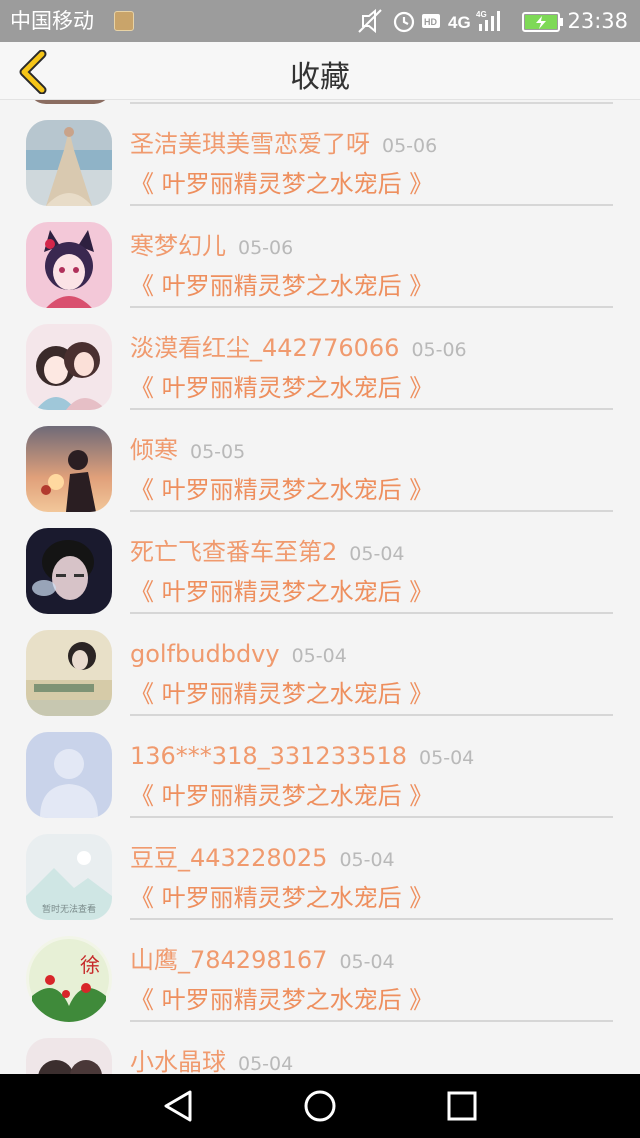 This screenshot has width=640, height=1138. What do you see at coordinates (188, 450) in the screenshot?
I see `user-name: 倾寒 05-05` at bounding box center [188, 450].